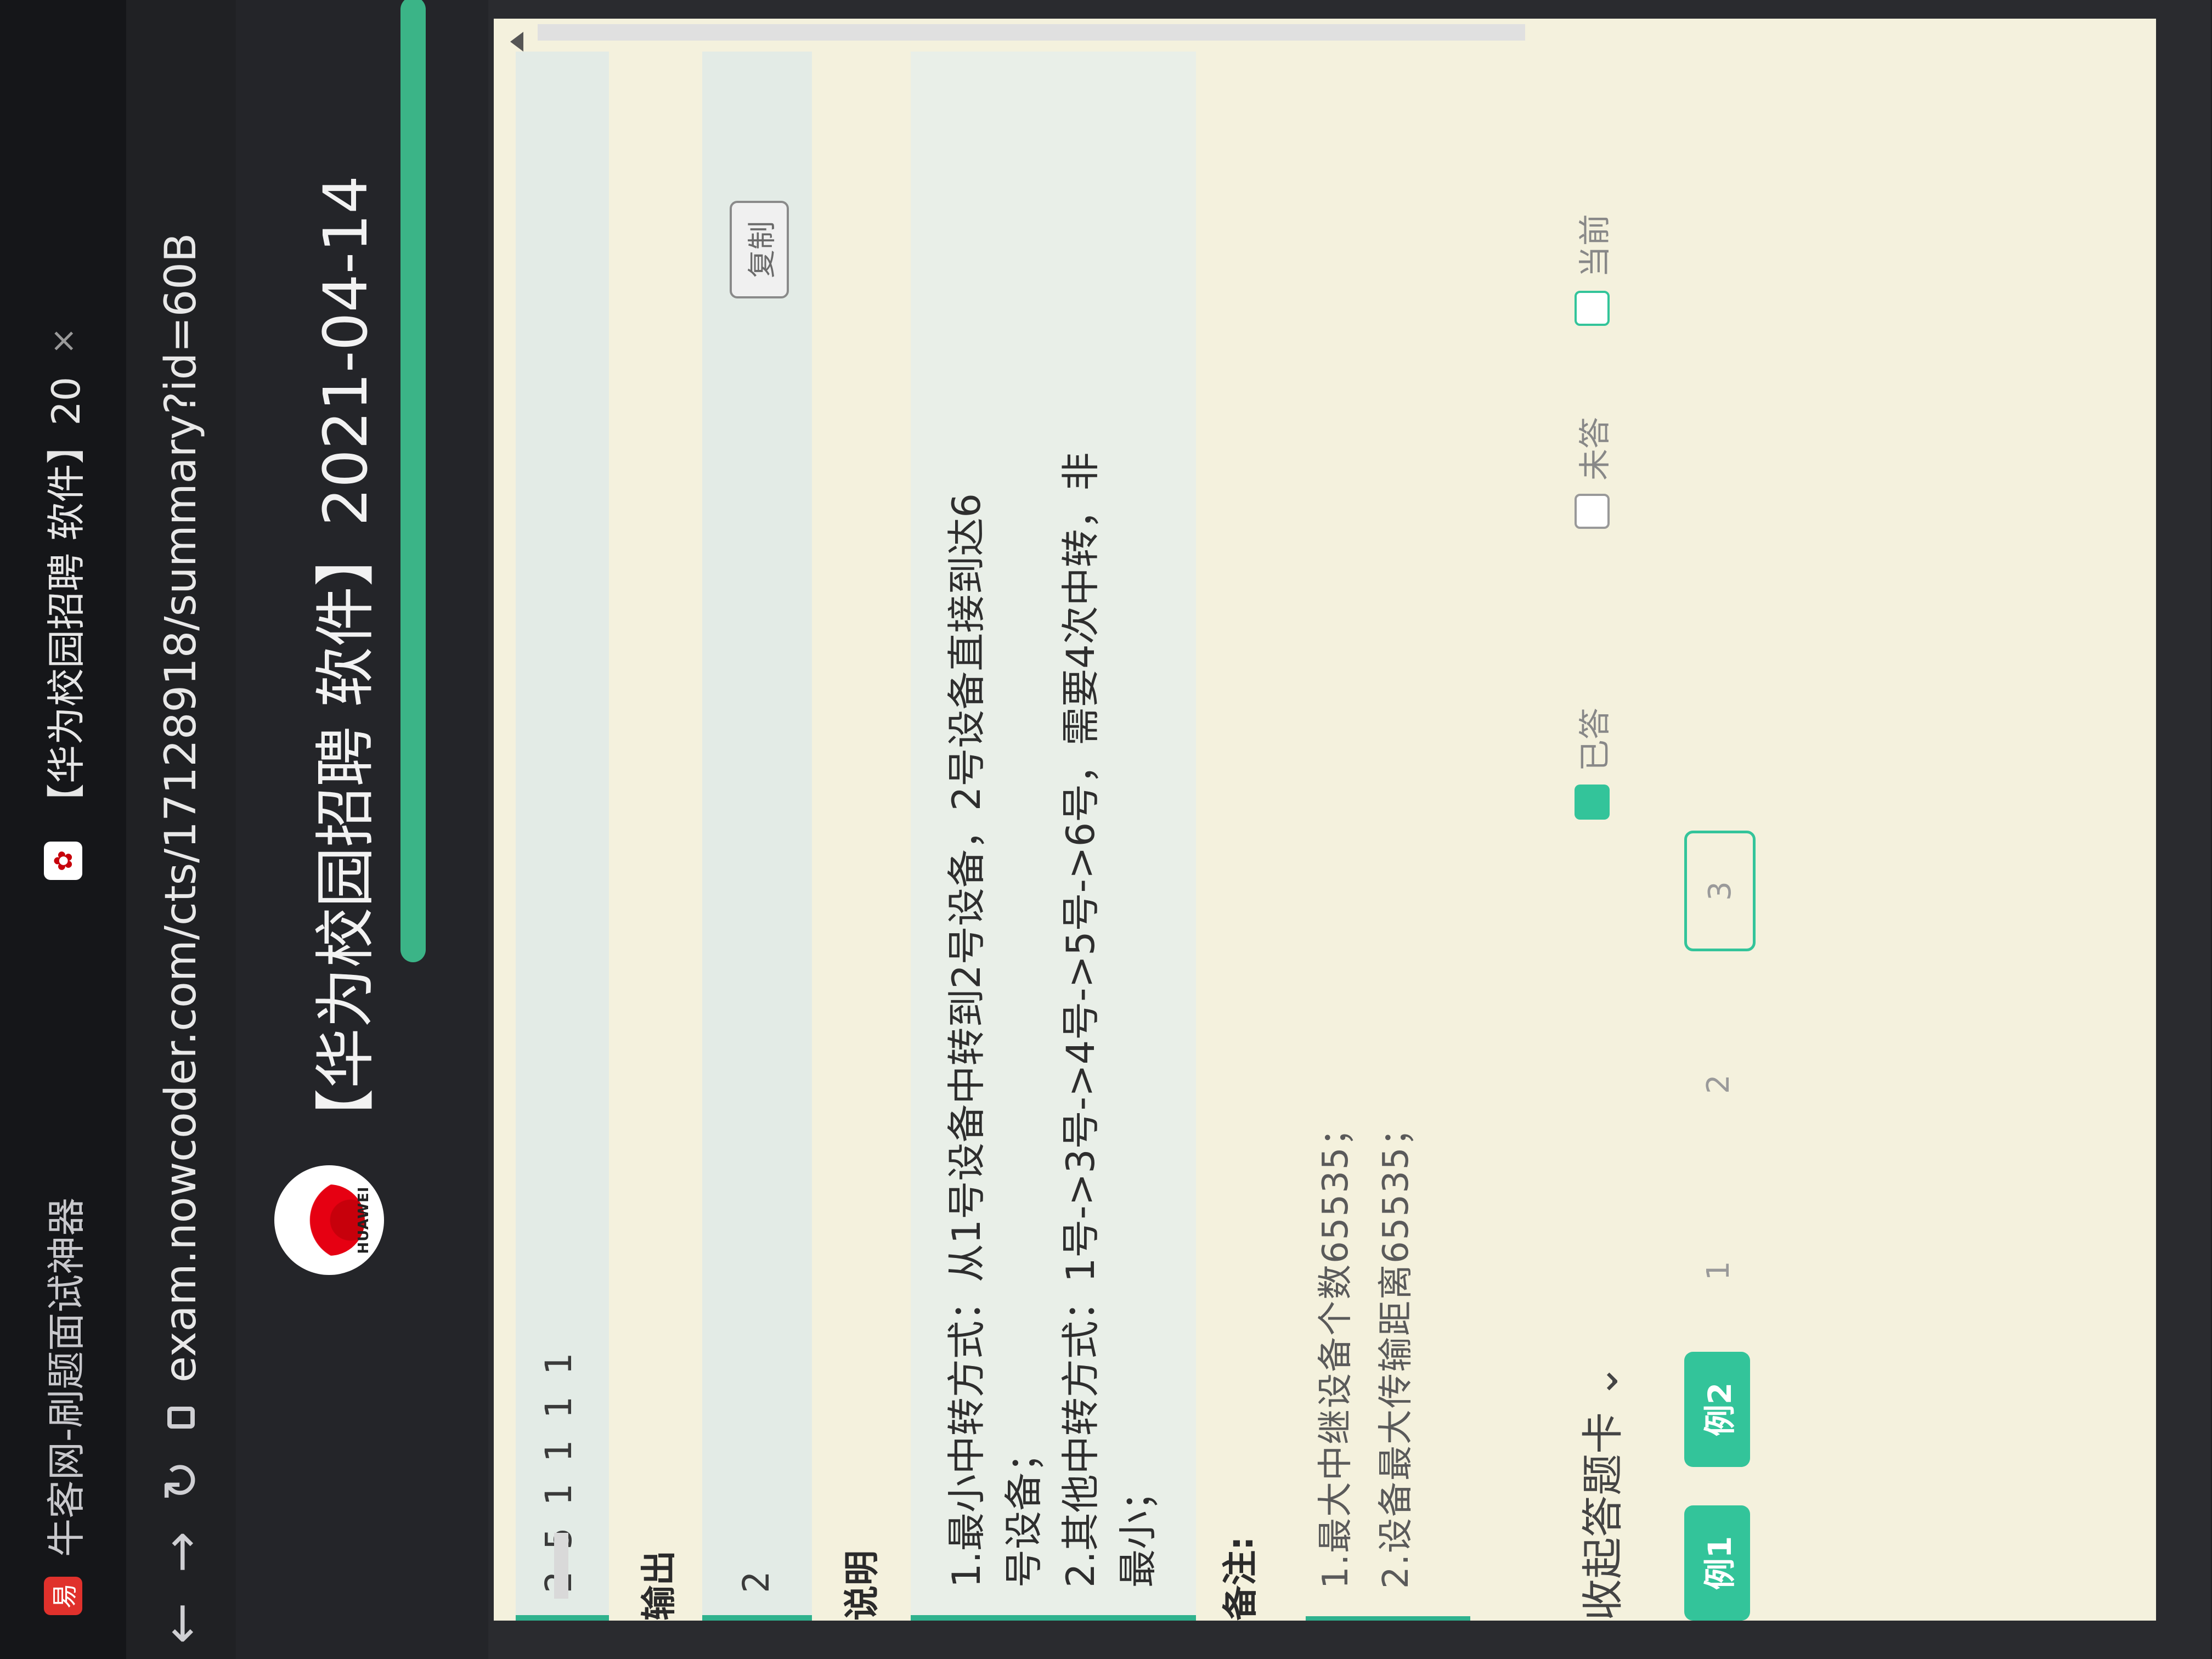 The image size is (2212, 1659). I want to click on legend-unanswered: 未答, so click(1592, 473).